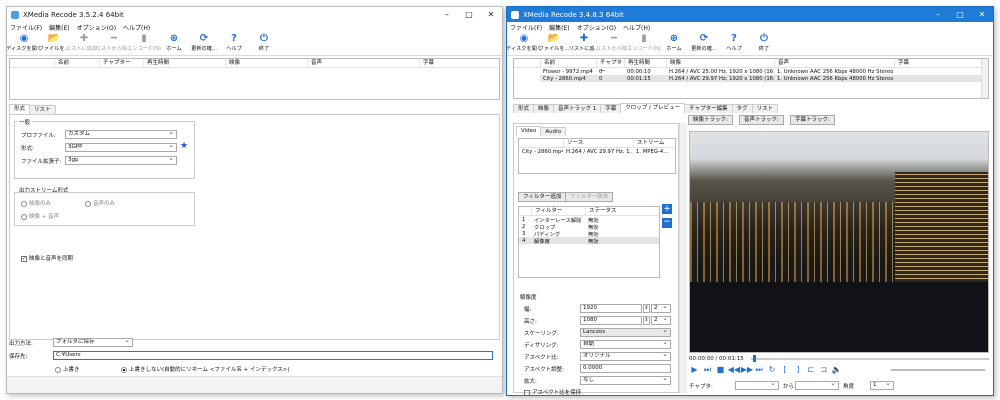  I want to click on radio-video-audio: 映像 + 音声, so click(40, 216).